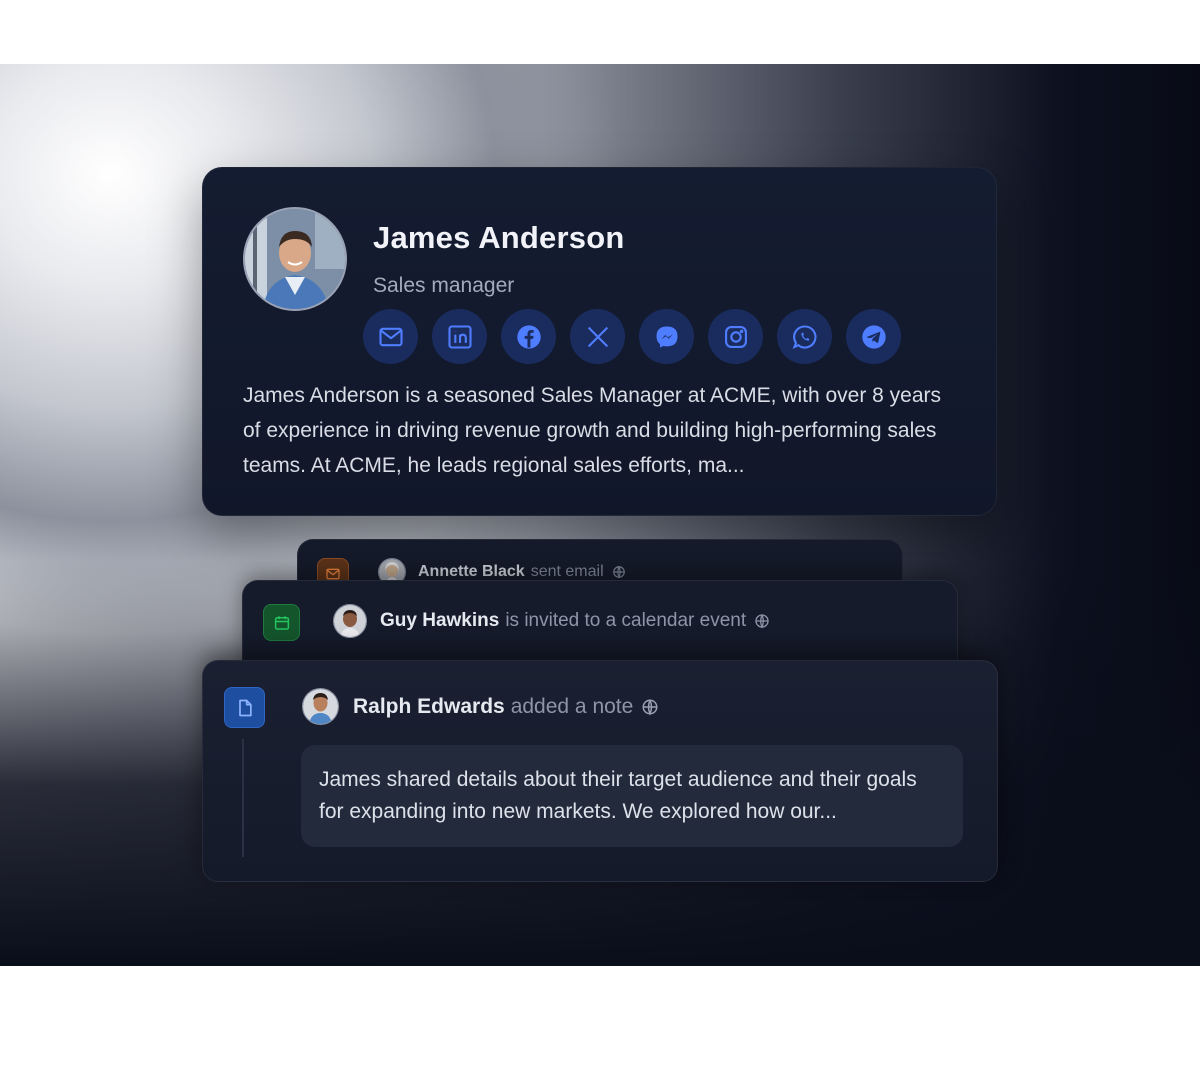 The image size is (1200, 1077). I want to click on whatsapp-button, so click(804, 336).